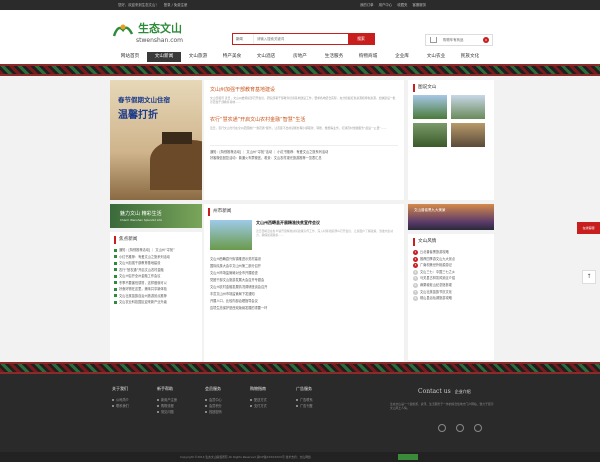  Describe the element at coordinates (177, 412) in the screenshot. I see `footer-link: 常见问题` at that location.